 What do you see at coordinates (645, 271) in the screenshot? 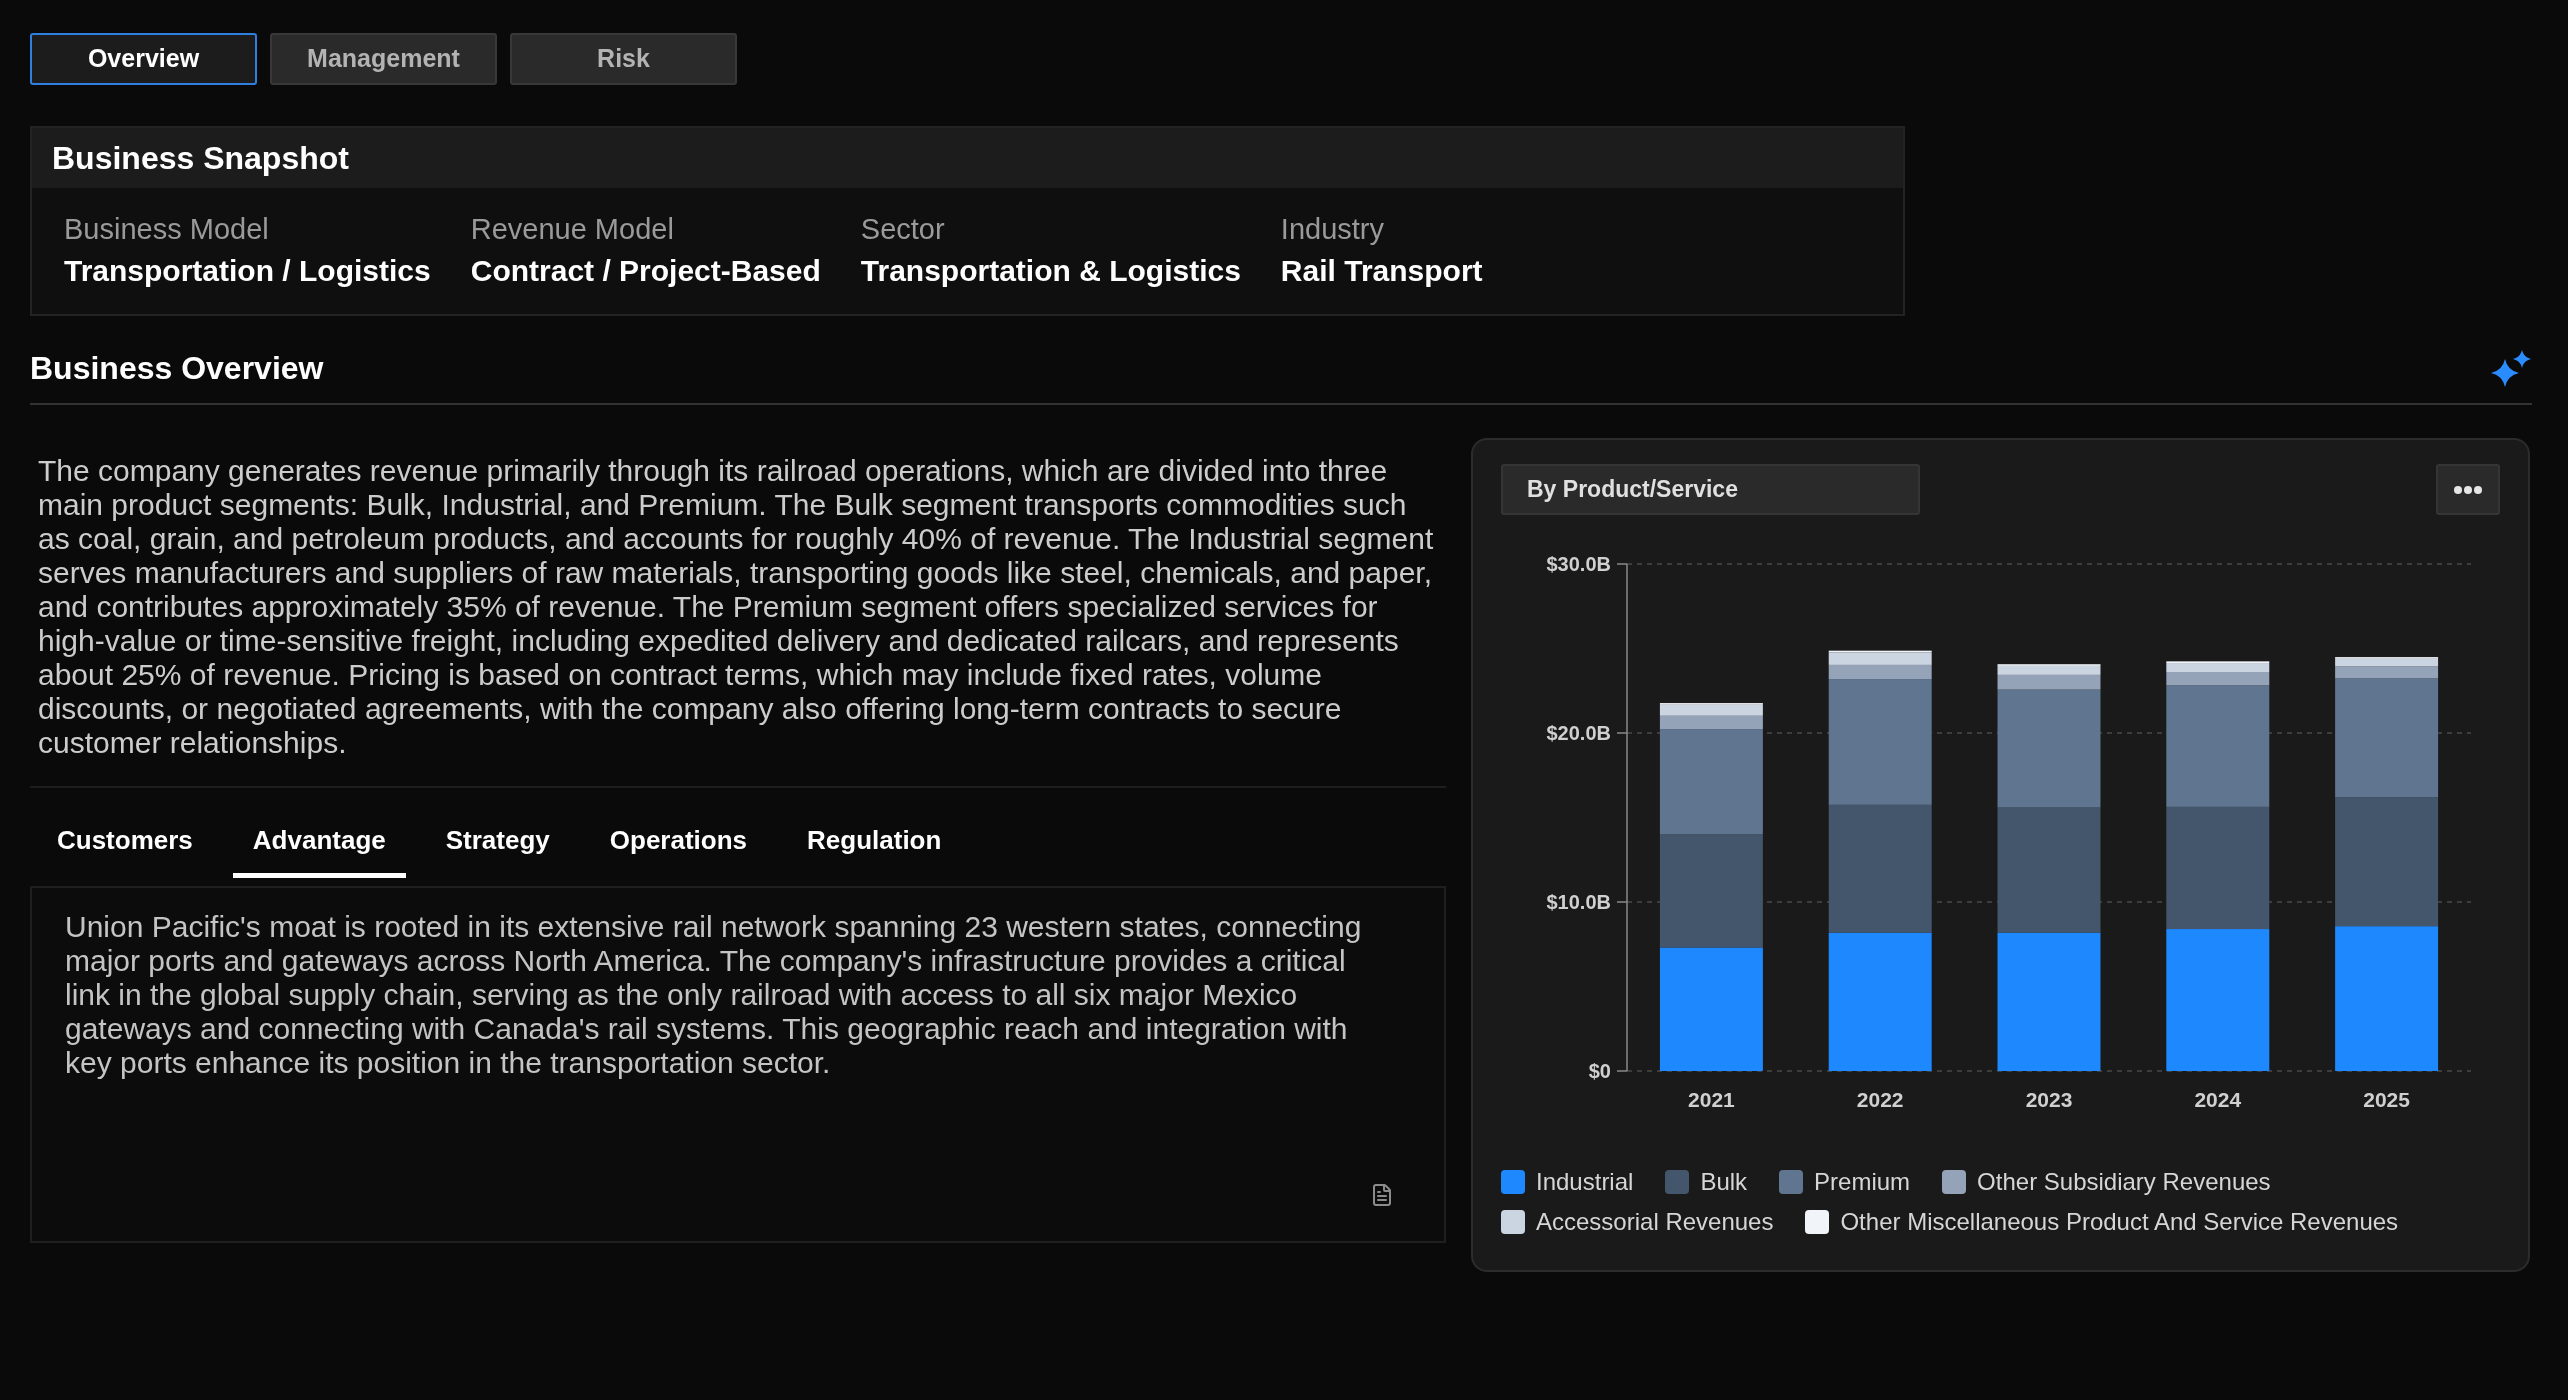
I see `field-value: Contract / Project-Based` at bounding box center [645, 271].